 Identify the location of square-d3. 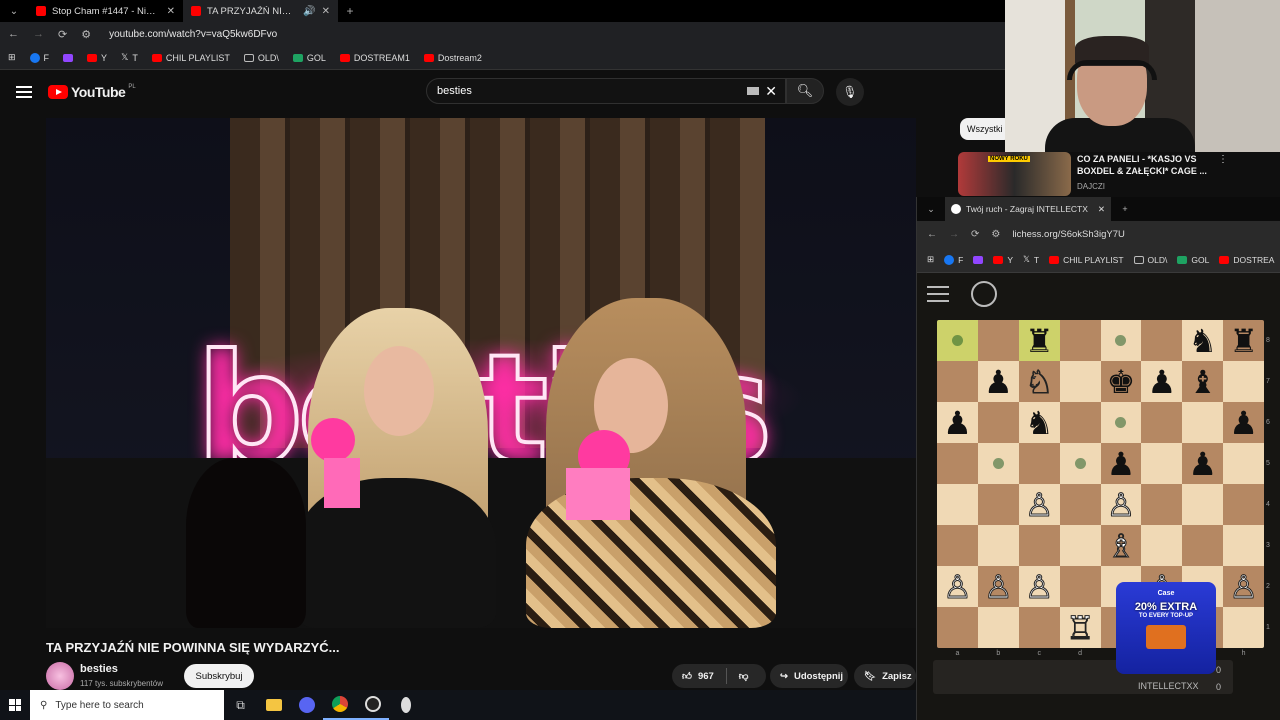
(1080, 545).